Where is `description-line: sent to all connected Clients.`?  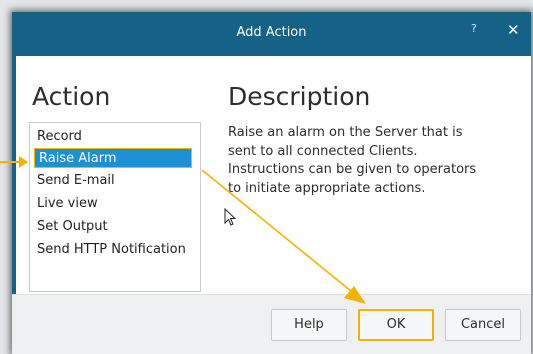
description-line: sent to all connected Clients. is located at coordinates (323, 151).